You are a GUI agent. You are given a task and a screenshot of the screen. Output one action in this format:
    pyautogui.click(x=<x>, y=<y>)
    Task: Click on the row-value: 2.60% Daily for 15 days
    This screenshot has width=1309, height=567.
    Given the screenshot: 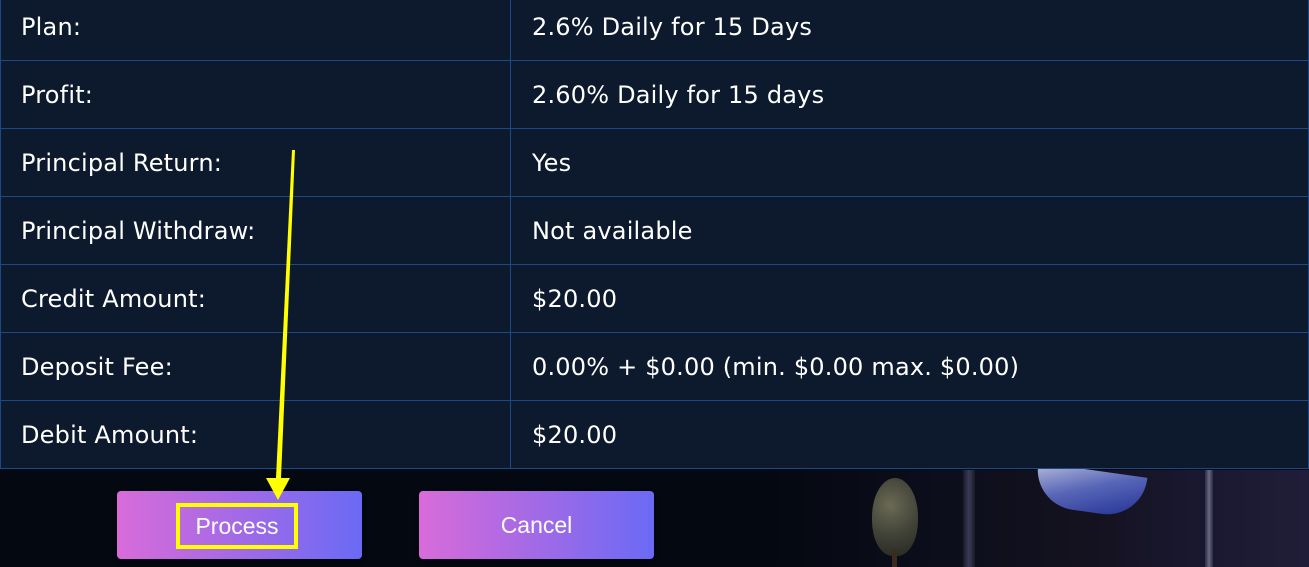 What is the action you would take?
    pyautogui.click(x=909, y=94)
    